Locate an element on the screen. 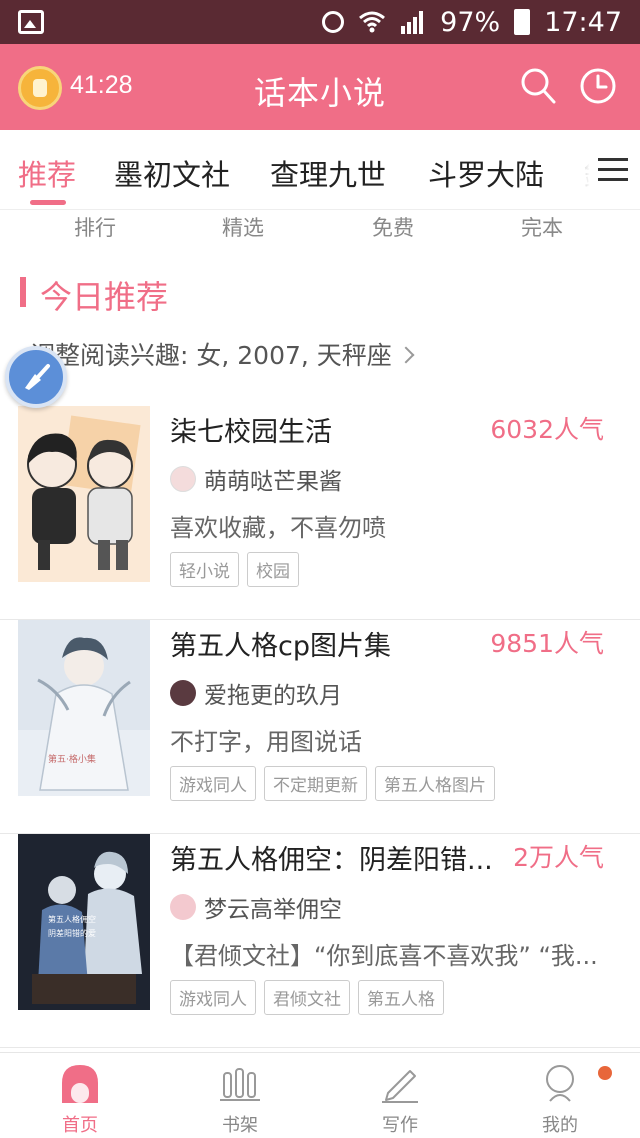 Image resolution: width=640 pixels, height=1138 pixels. book-title: 第五人格cp图片集 is located at coordinates (335, 643).